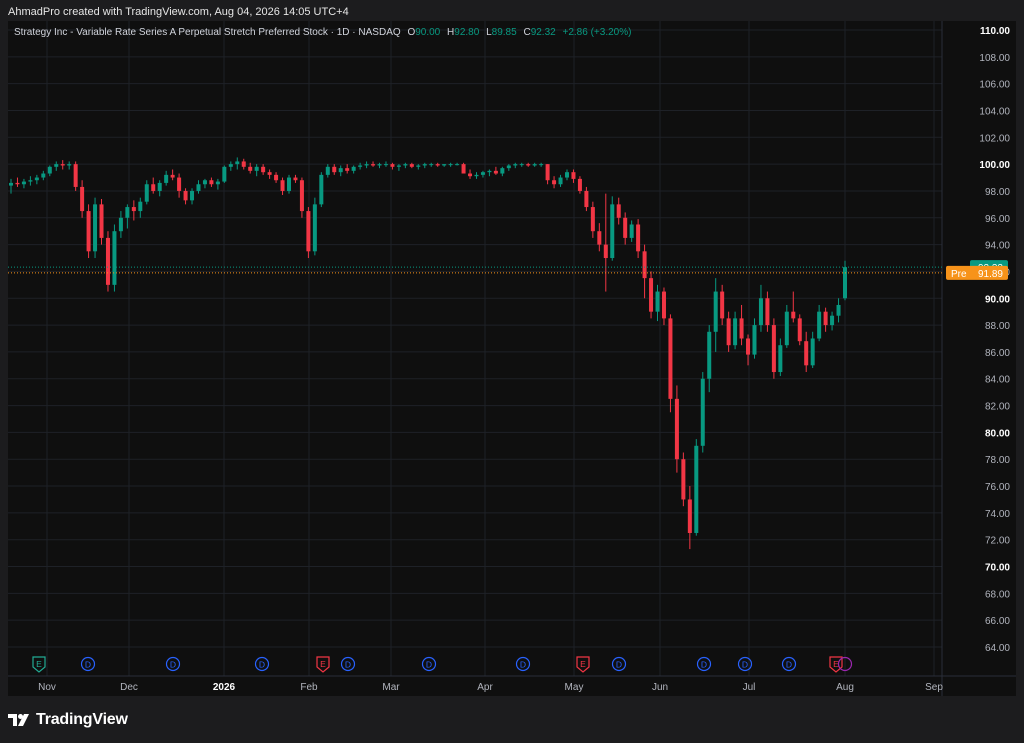 The image size is (1024, 743). What do you see at coordinates (309, 687) in the screenshot?
I see `x-tick-label: Feb` at bounding box center [309, 687].